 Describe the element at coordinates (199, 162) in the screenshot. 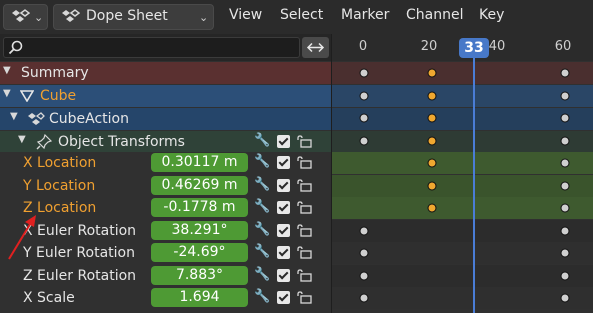

I see `fcurve-value-field: 0.30117 m` at that location.